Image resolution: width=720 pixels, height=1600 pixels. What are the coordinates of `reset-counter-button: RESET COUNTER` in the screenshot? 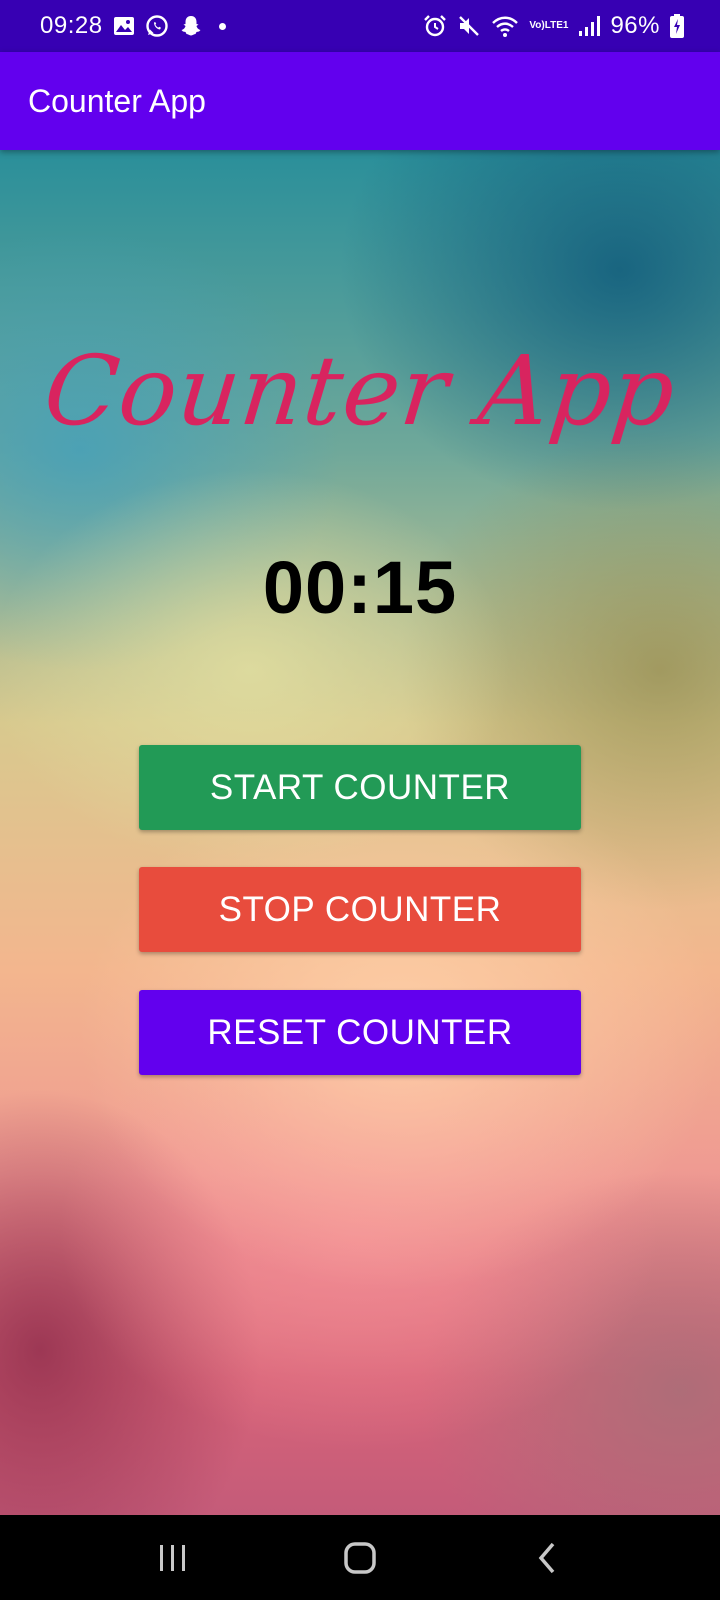 It's located at (360, 1032).